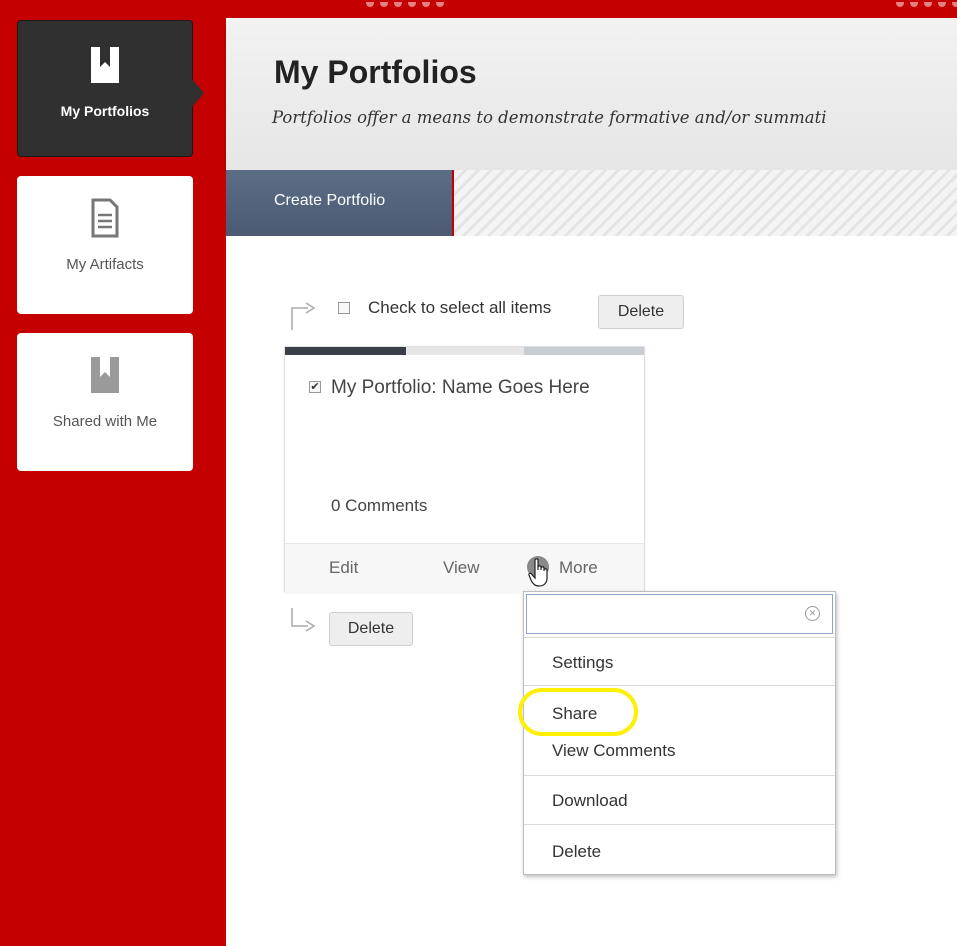  I want to click on sidebar-item-label: My Artifacts, so click(105, 264).